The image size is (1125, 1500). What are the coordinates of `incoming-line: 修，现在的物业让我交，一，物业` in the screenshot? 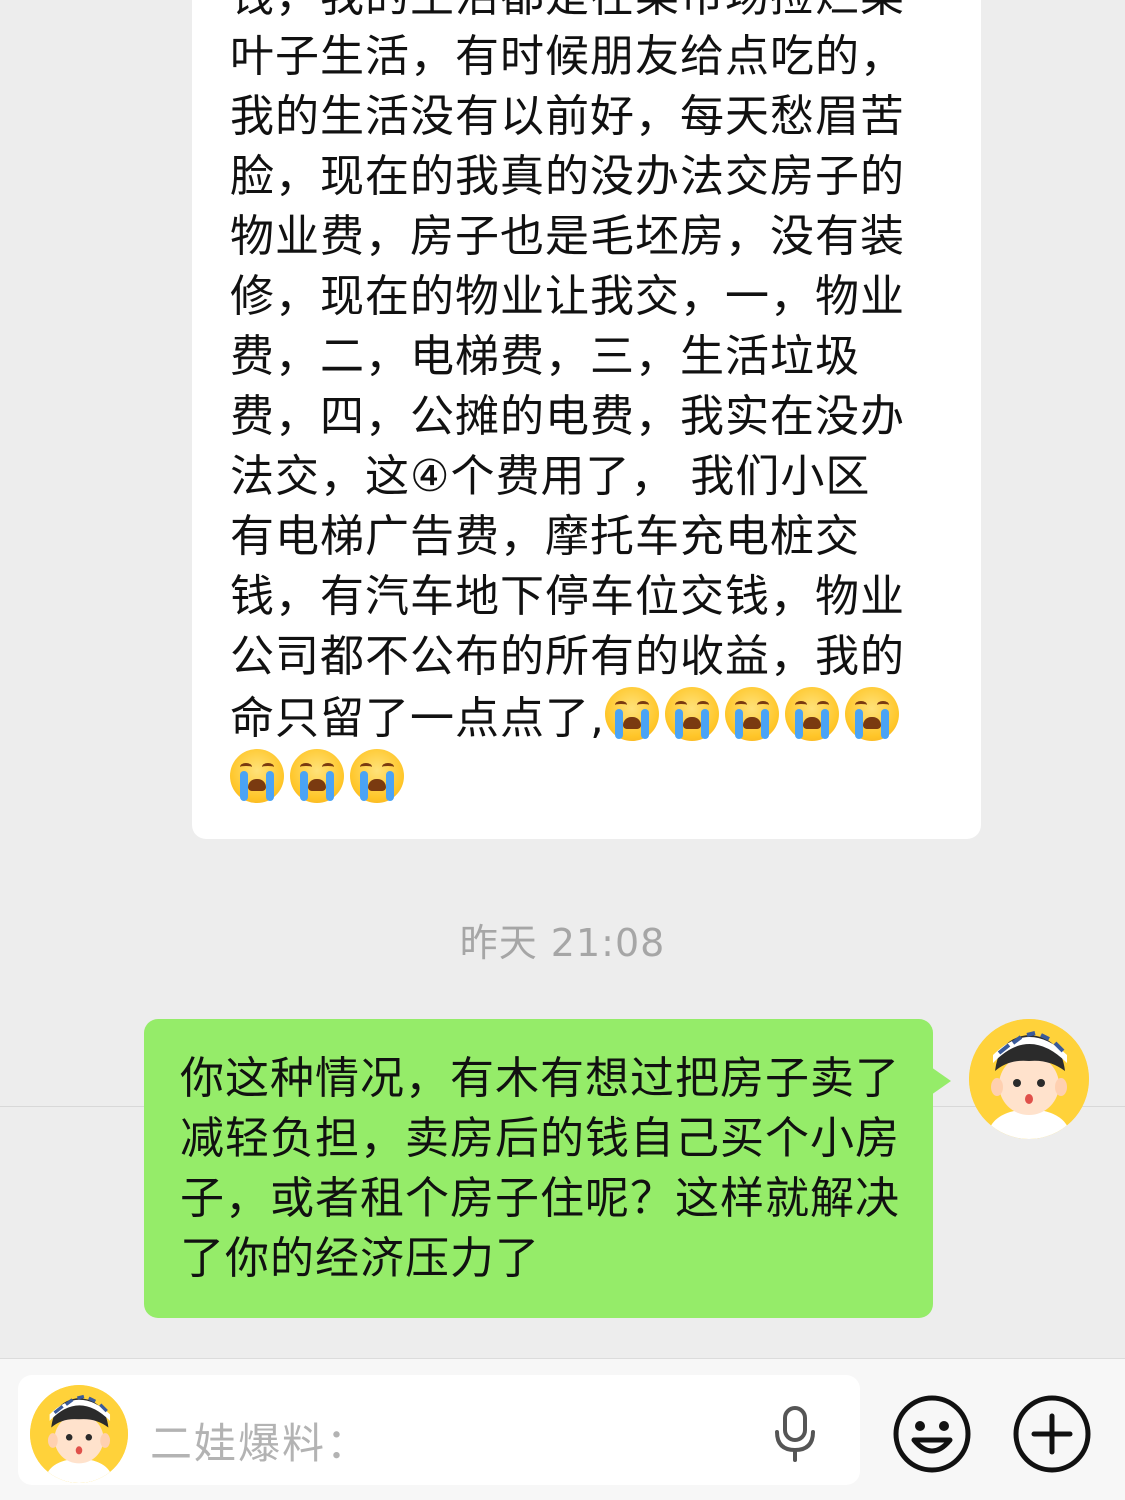 It's located at (567, 296).